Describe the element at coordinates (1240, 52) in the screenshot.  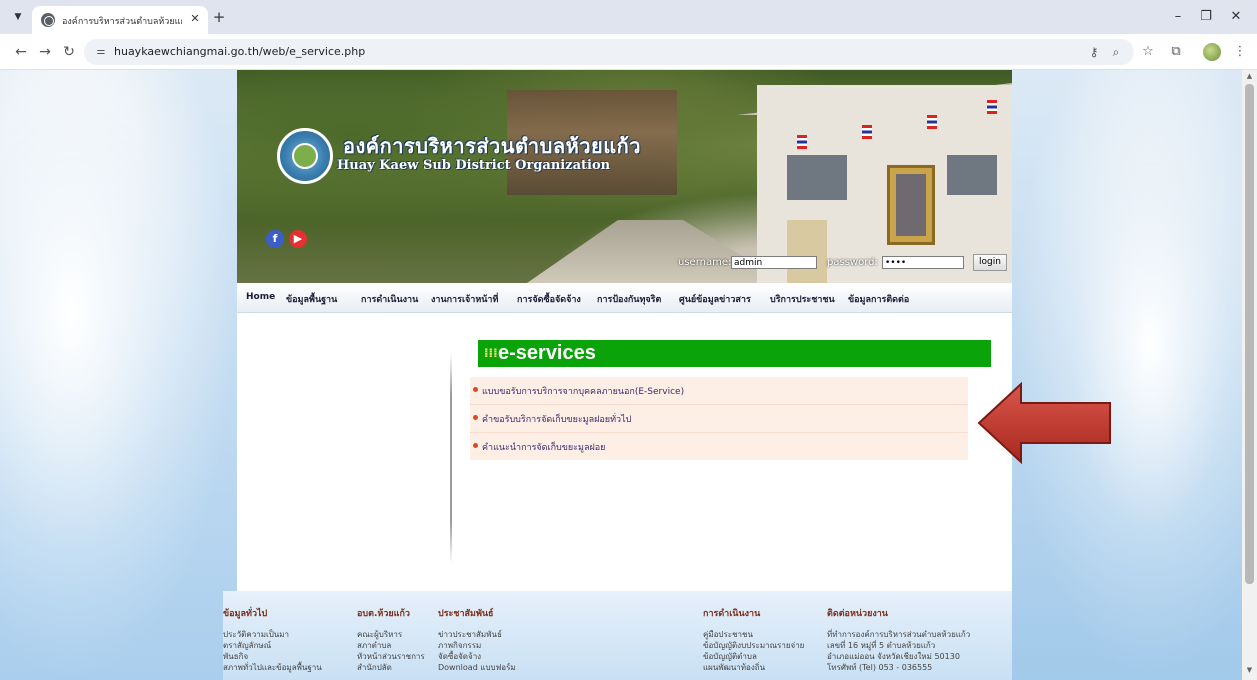
I see `more-menu-icon: ⋮` at that location.